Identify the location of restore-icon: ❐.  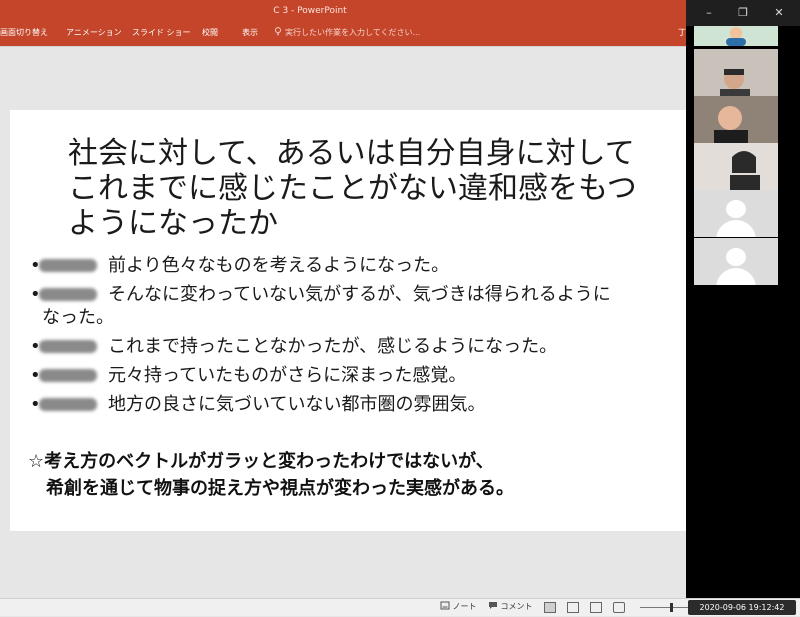
(743, 13).